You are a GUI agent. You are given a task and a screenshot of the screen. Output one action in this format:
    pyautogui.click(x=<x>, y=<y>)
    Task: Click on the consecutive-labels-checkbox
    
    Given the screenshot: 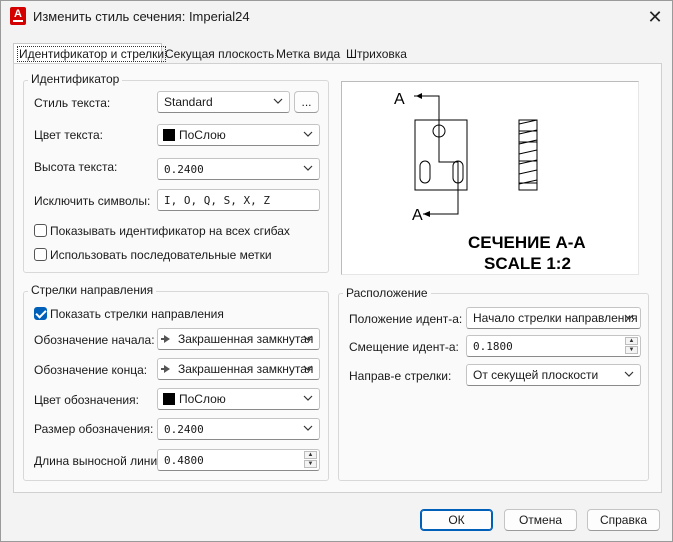 What is the action you would take?
    pyautogui.click(x=40, y=254)
    